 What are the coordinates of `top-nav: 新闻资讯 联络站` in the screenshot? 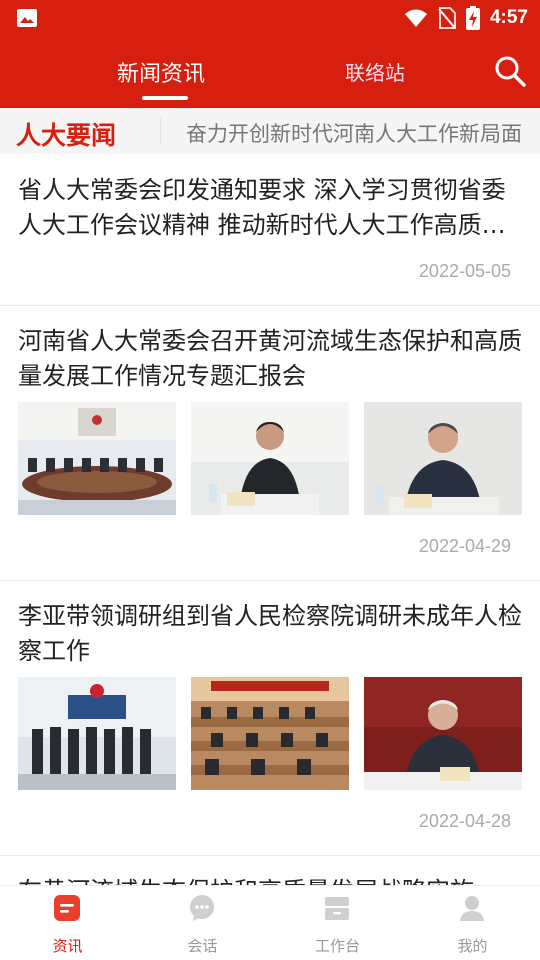 It's located at (270, 72).